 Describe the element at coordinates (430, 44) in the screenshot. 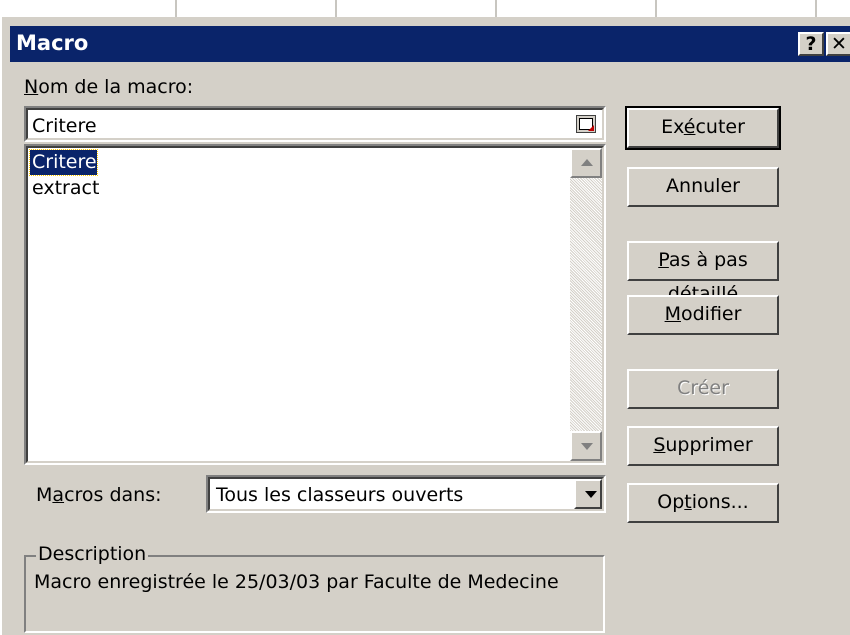

I see `title-bar: Macro ? ✕` at that location.